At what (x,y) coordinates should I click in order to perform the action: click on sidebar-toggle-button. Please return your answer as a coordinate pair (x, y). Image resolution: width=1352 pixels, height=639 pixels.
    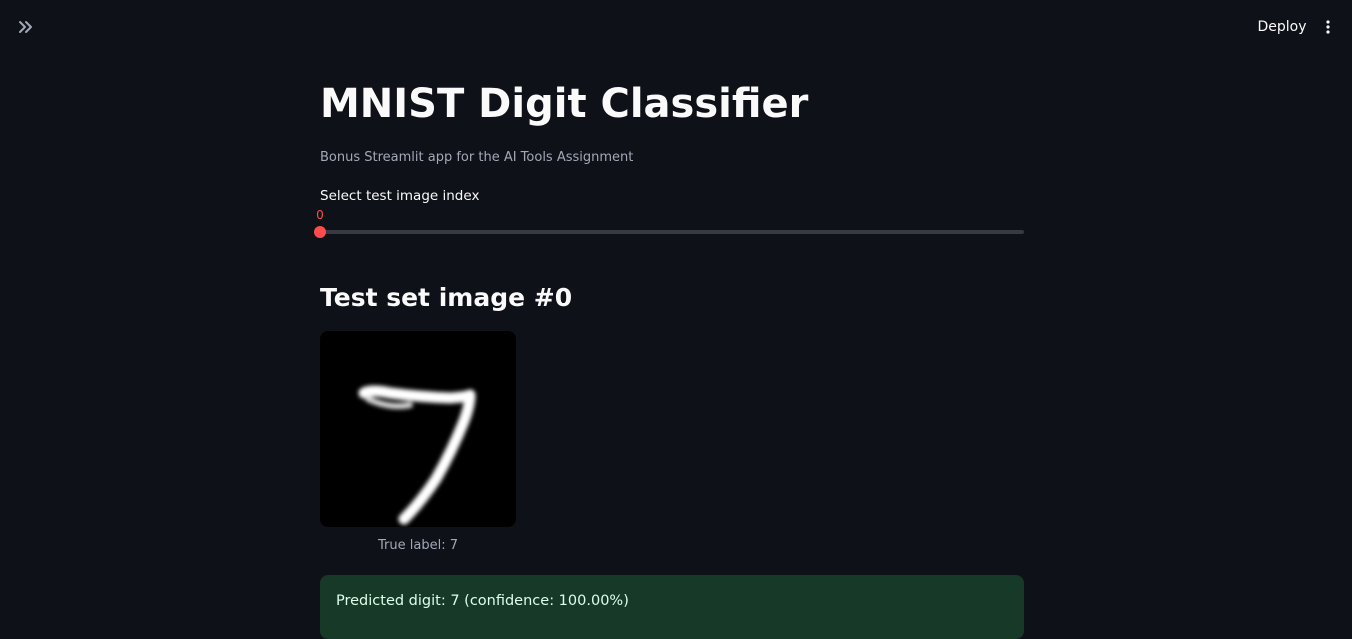
    Looking at the image, I should click on (26, 27).